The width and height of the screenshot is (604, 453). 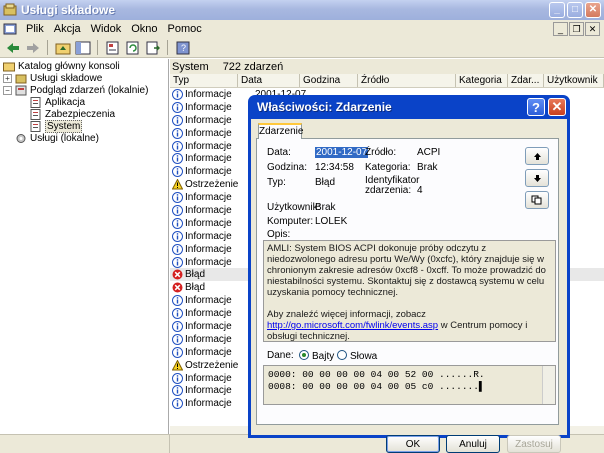 What do you see at coordinates (574, 80) in the screenshot?
I see `column-header-user: Użytkownik` at bounding box center [574, 80].